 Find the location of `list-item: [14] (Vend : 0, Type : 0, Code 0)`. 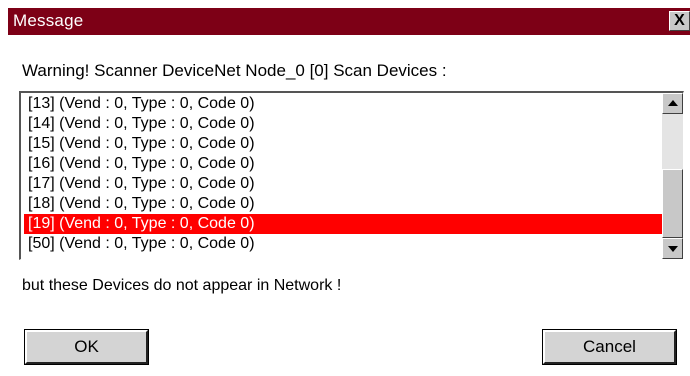

list-item: [14] (Vend : 0, Type : 0, Code 0) is located at coordinates (343, 124).